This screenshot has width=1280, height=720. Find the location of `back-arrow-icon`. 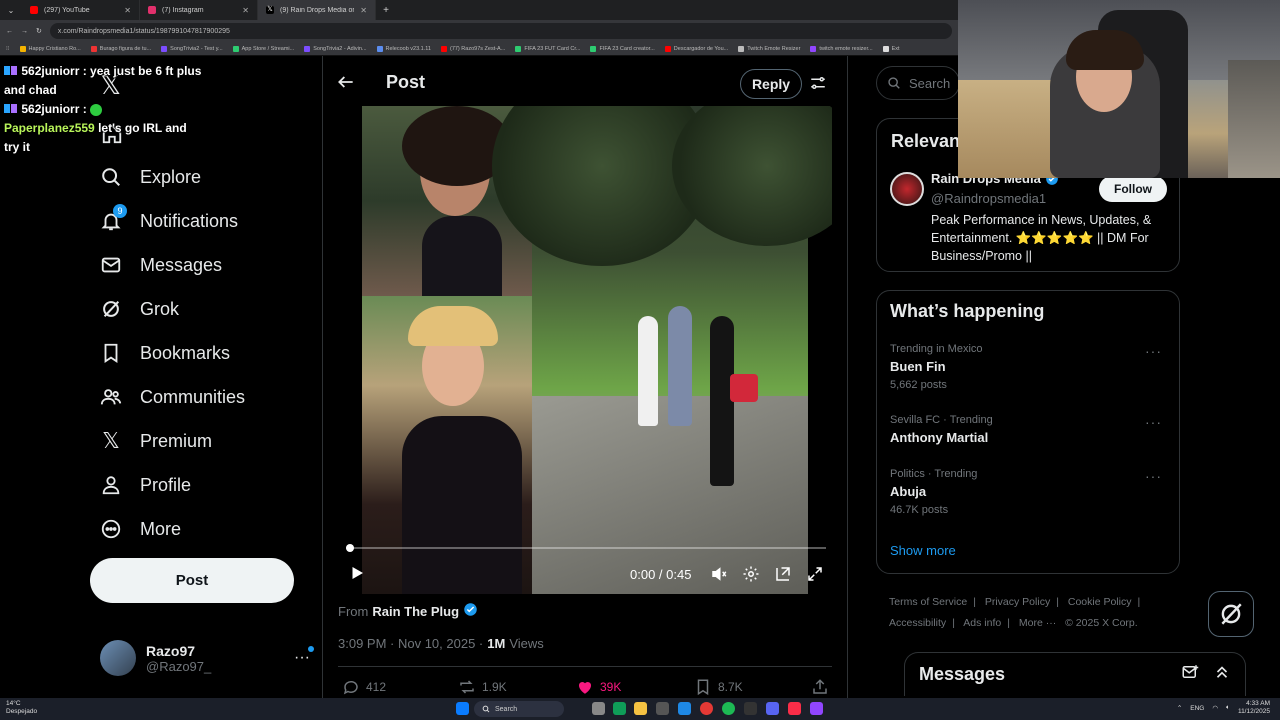

back-arrow-icon is located at coordinates (347, 83).